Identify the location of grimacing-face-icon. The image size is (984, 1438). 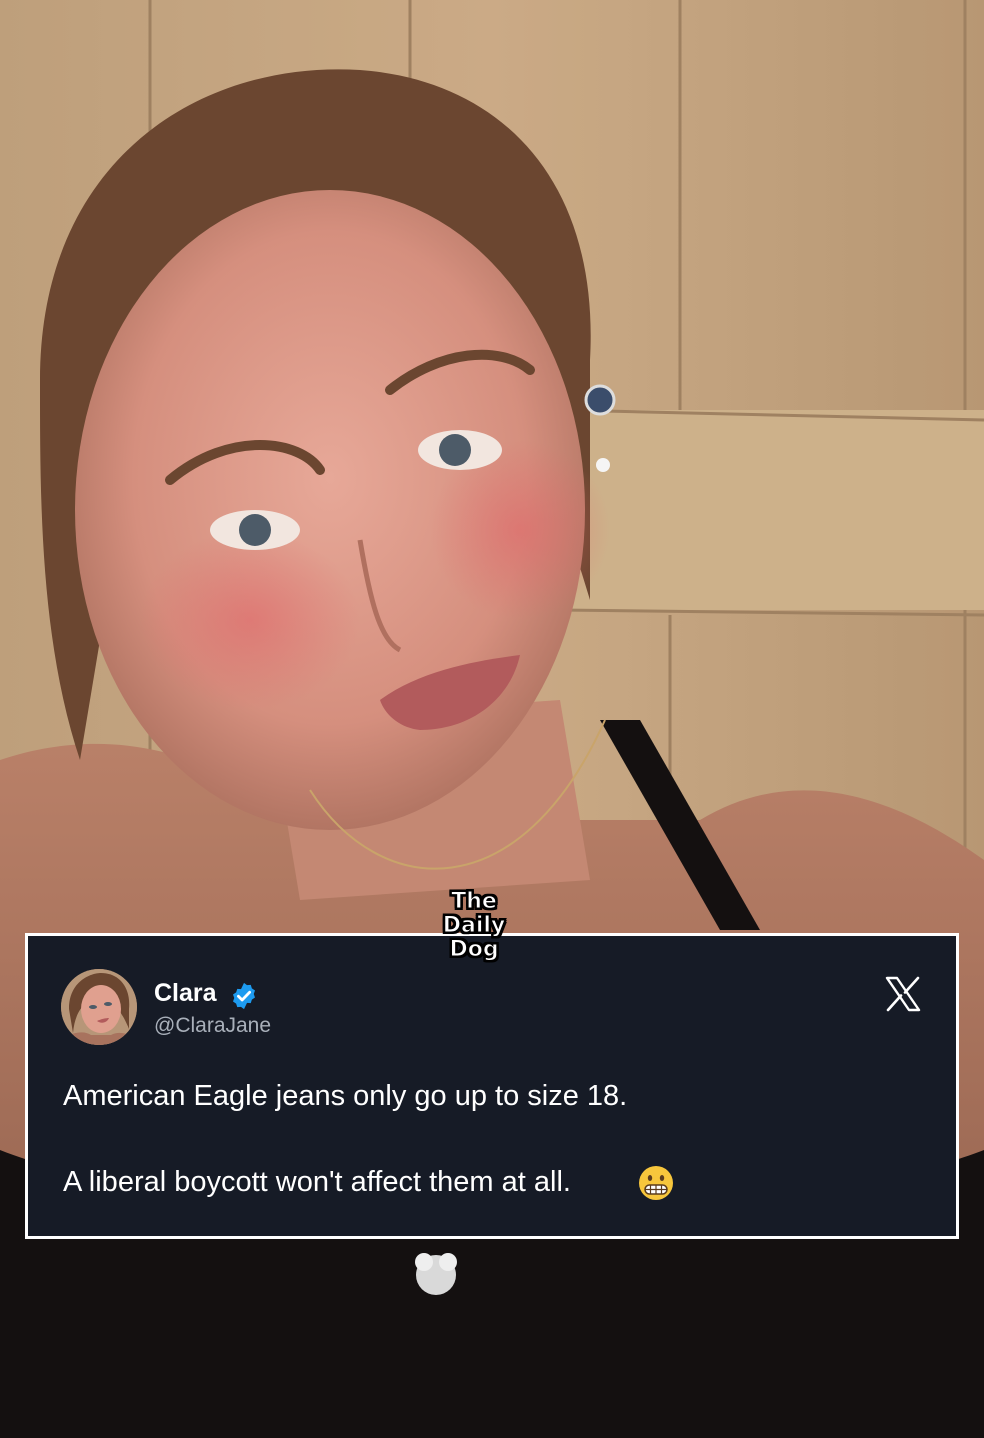
(656, 1183).